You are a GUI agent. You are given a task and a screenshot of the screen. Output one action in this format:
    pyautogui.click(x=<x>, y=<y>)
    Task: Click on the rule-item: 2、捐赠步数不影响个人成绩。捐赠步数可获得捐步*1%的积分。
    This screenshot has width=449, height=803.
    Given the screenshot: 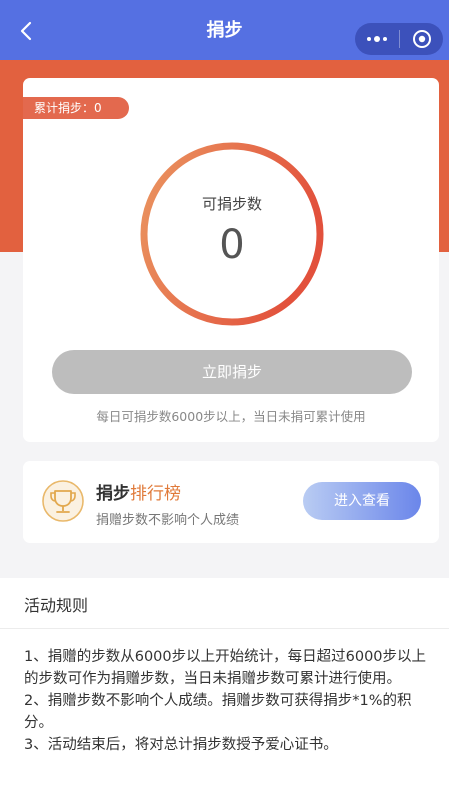 What is the action you would take?
    pyautogui.click(x=218, y=712)
    